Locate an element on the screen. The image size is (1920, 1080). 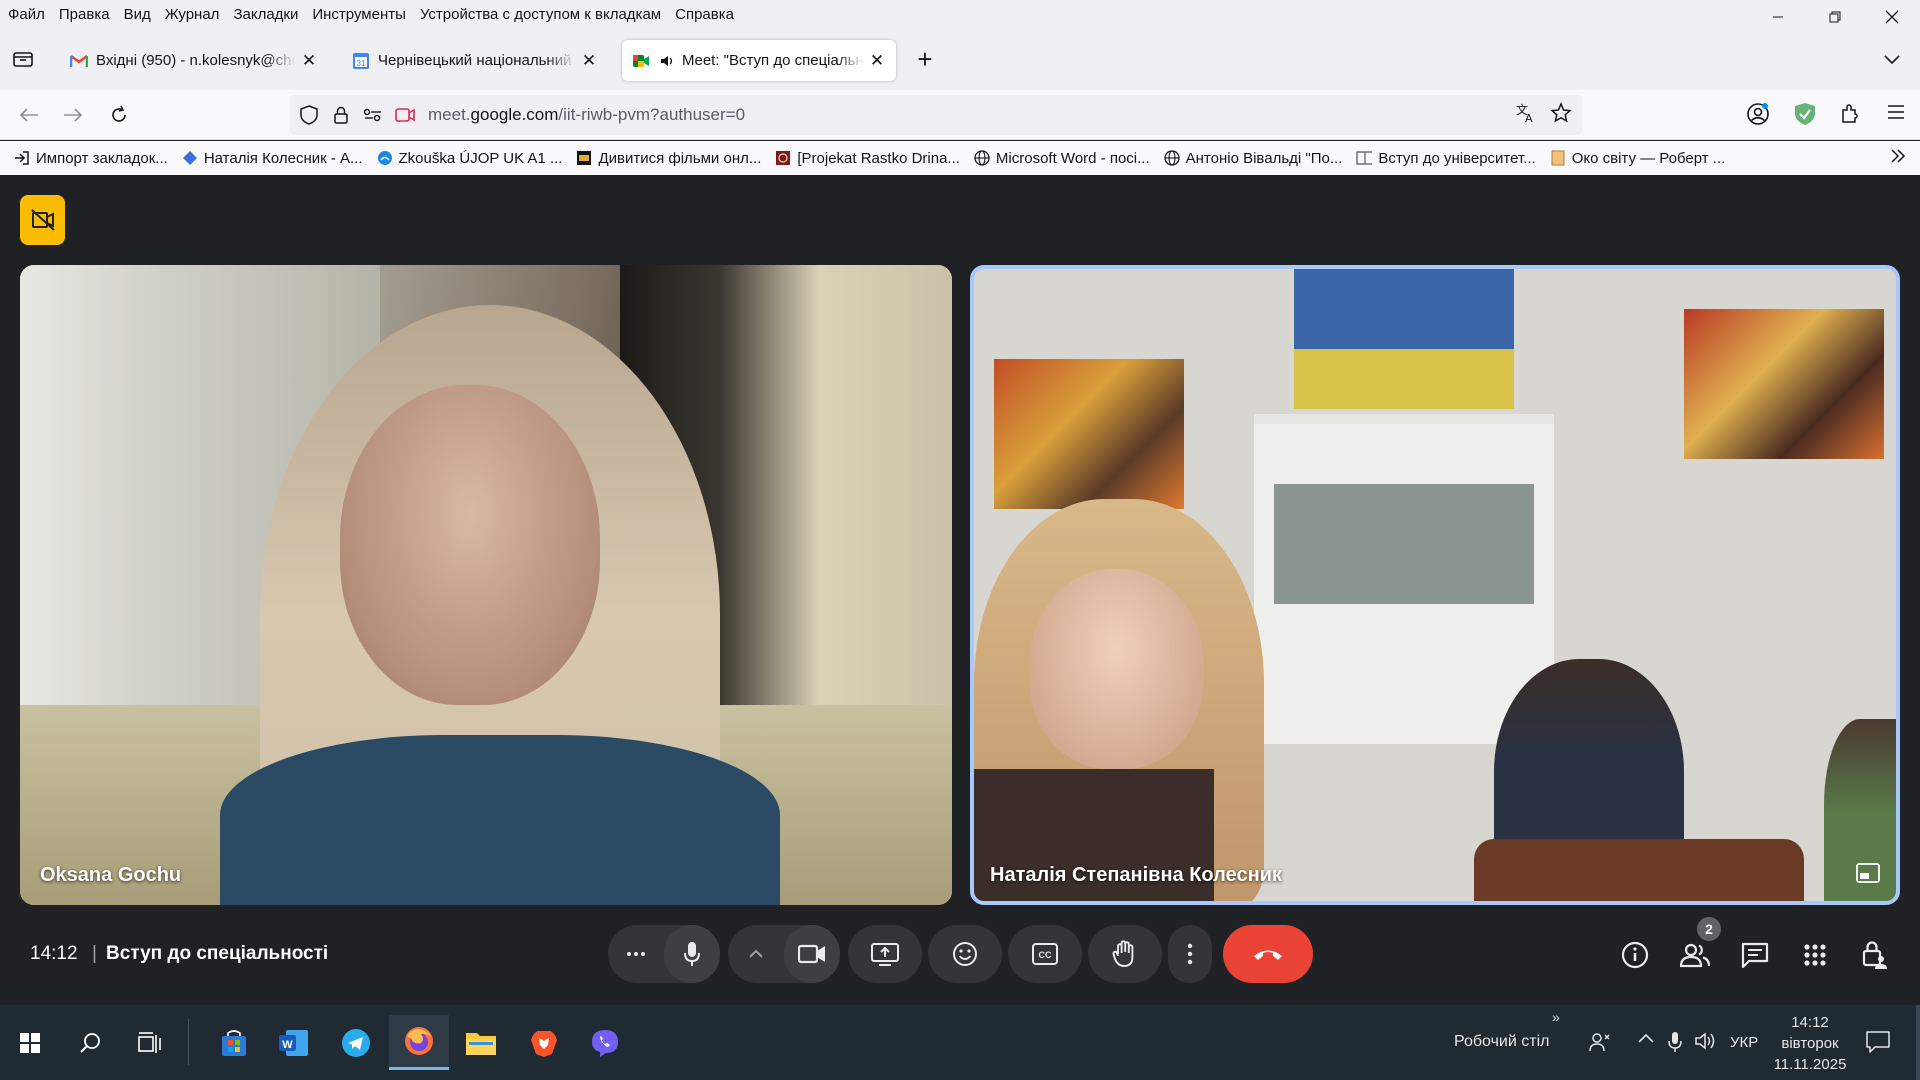
picture-in-picture-button is located at coordinates (1868, 873).